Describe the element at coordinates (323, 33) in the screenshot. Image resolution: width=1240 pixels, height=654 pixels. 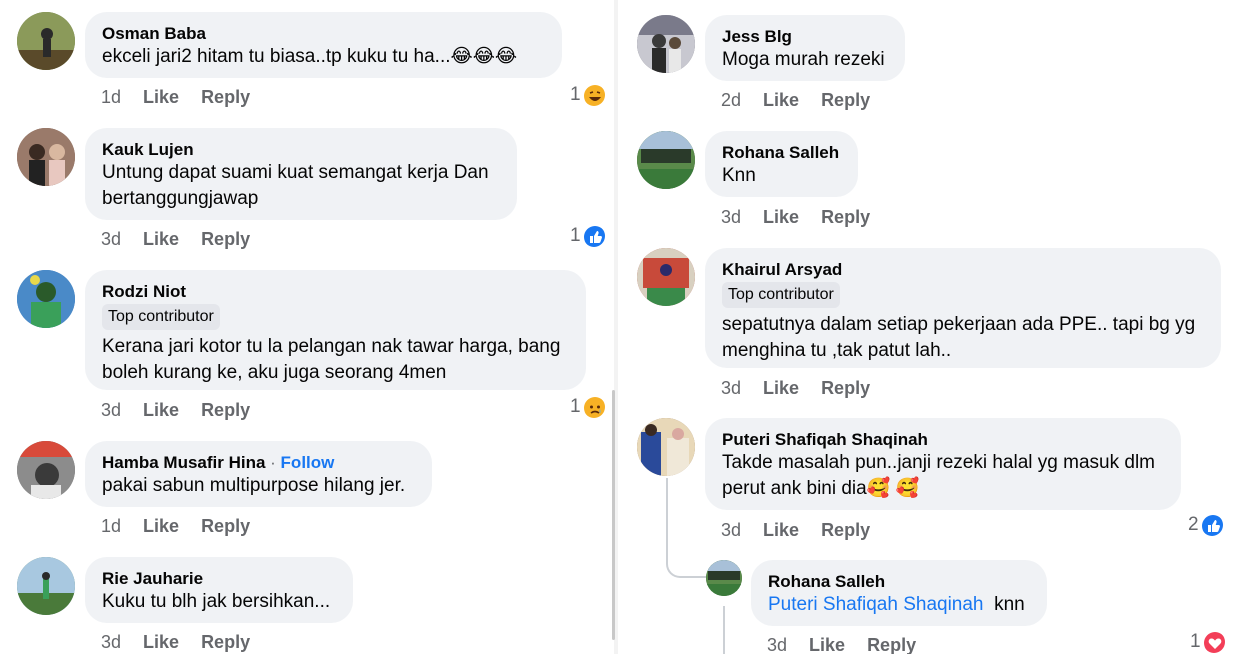
I see `commenter-name: Osman Baba` at that location.